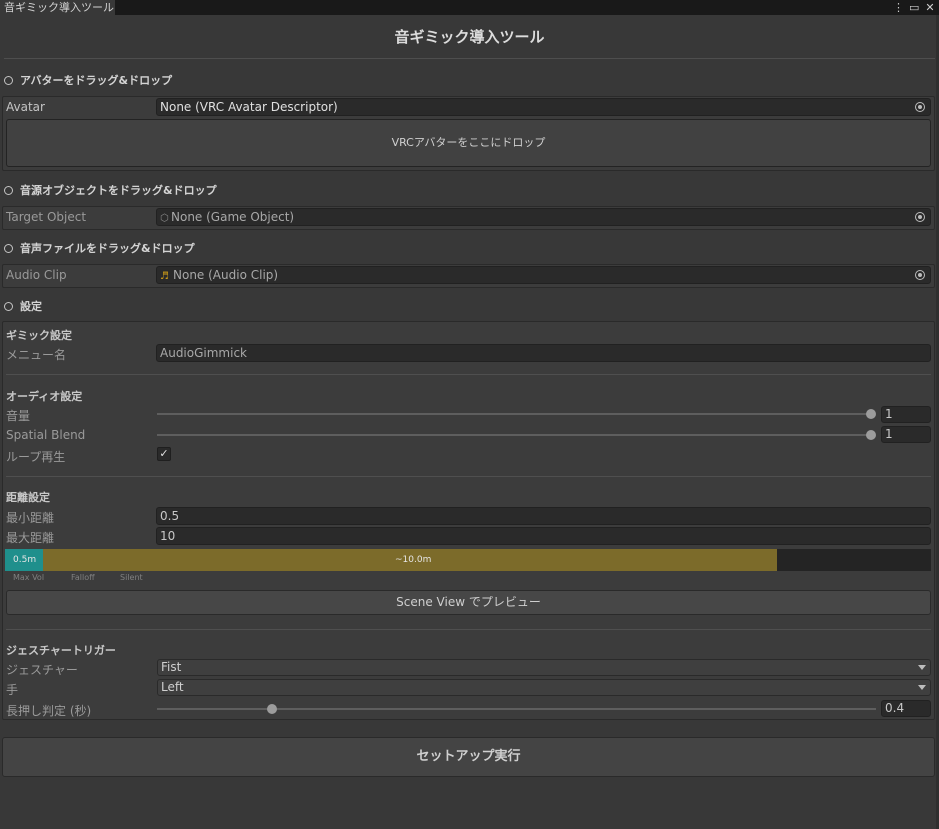 The width and height of the screenshot is (939, 829). Describe the element at coordinates (36, 355) in the screenshot. I see `menu-name-label: メニュー名` at that location.